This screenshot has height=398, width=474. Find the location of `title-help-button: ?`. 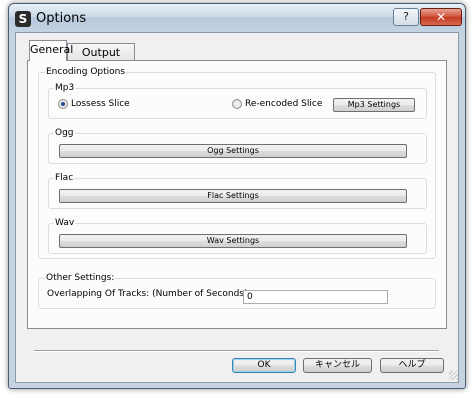

title-help-button: ? is located at coordinates (406, 17).